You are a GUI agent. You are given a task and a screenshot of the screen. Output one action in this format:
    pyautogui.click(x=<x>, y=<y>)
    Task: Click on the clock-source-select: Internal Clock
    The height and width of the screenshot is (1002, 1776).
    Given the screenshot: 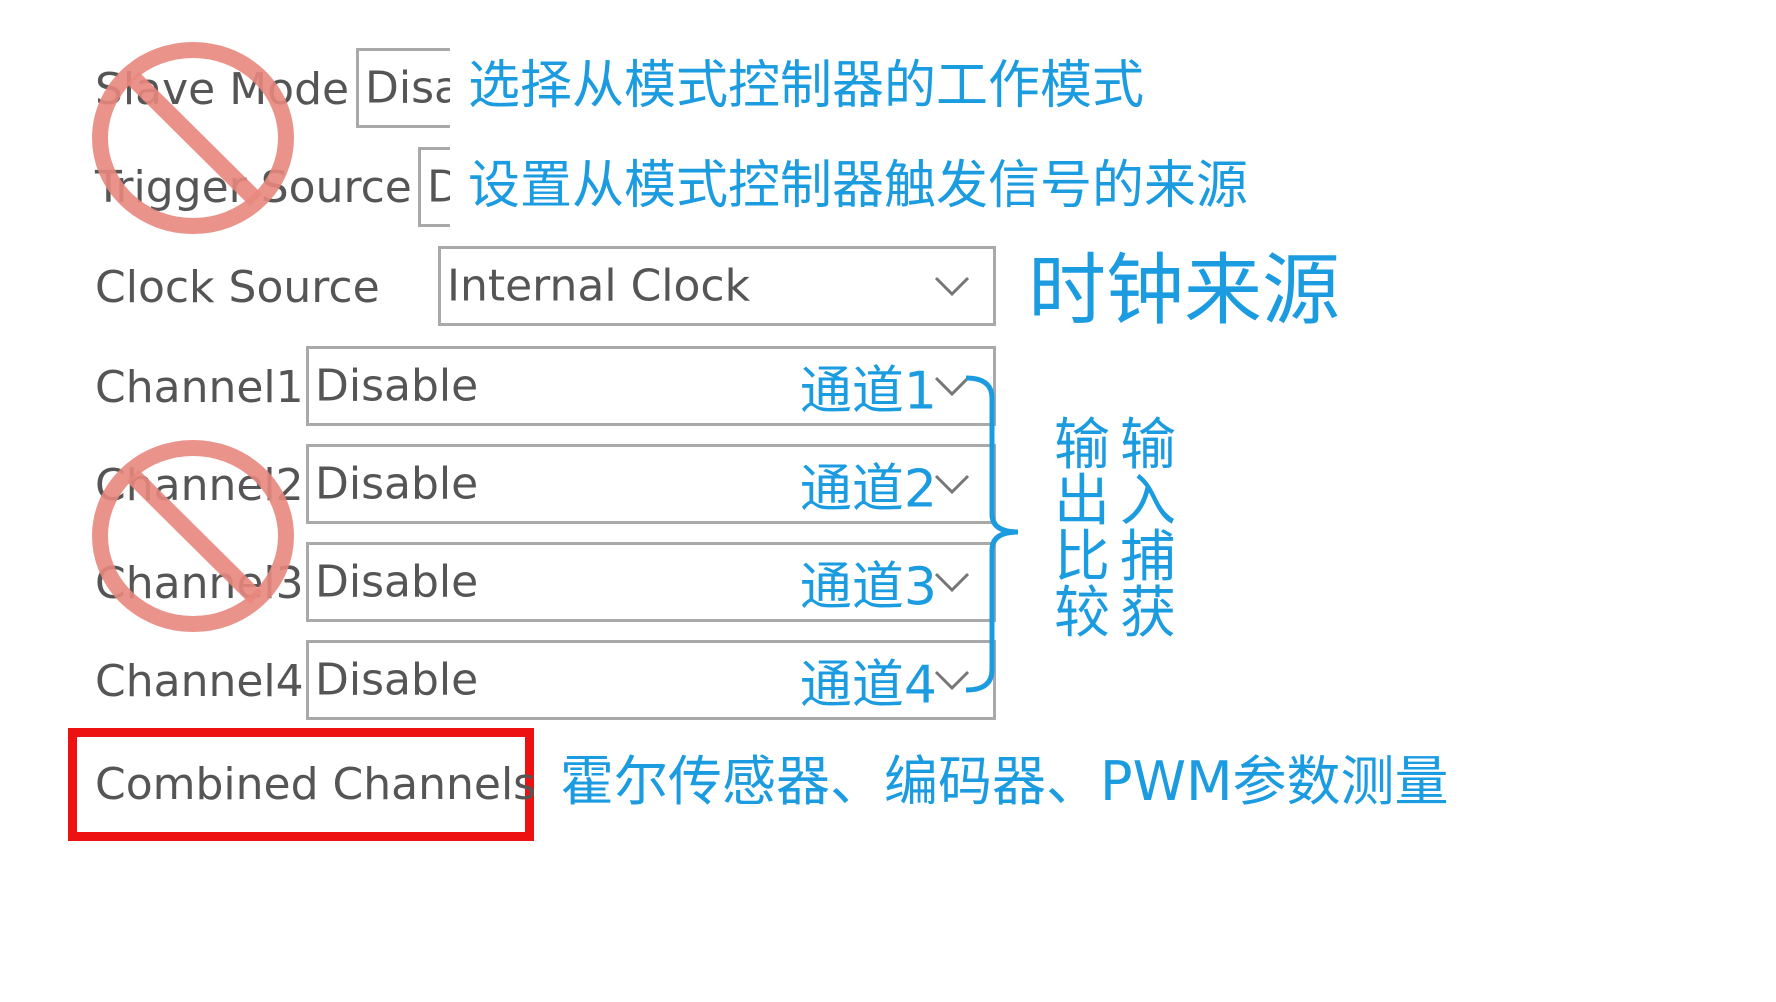 What is the action you would take?
    pyautogui.click(x=717, y=286)
    